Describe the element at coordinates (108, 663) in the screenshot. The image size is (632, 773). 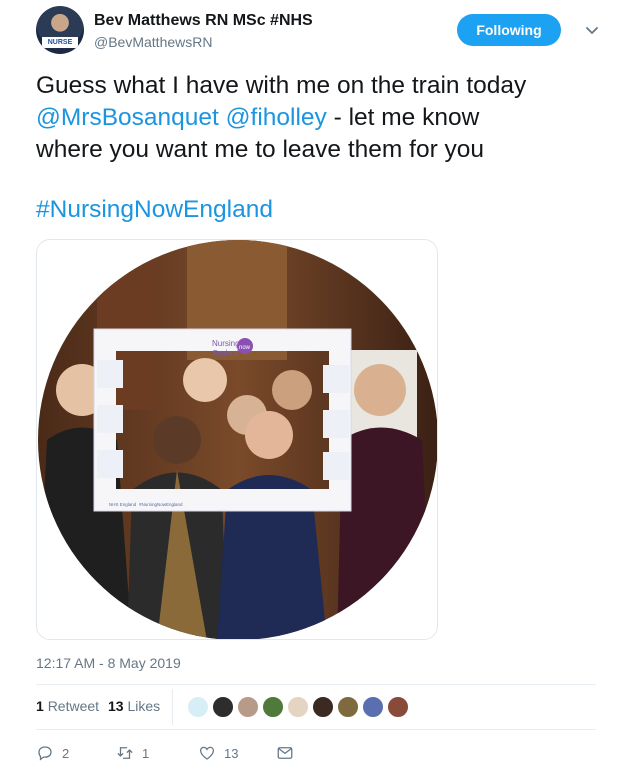
I see `tweet-timestamp: 12:17 AM - 8 May 2019` at that location.